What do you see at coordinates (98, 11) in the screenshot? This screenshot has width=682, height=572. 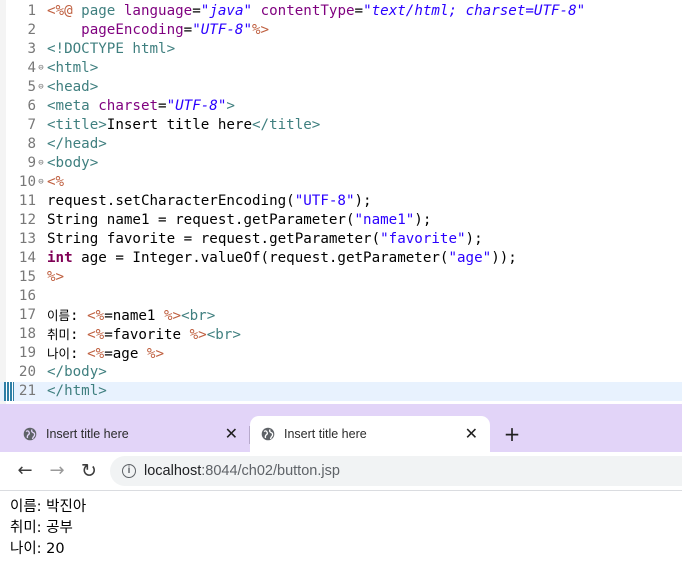 I see `code-token: page` at bounding box center [98, 11].